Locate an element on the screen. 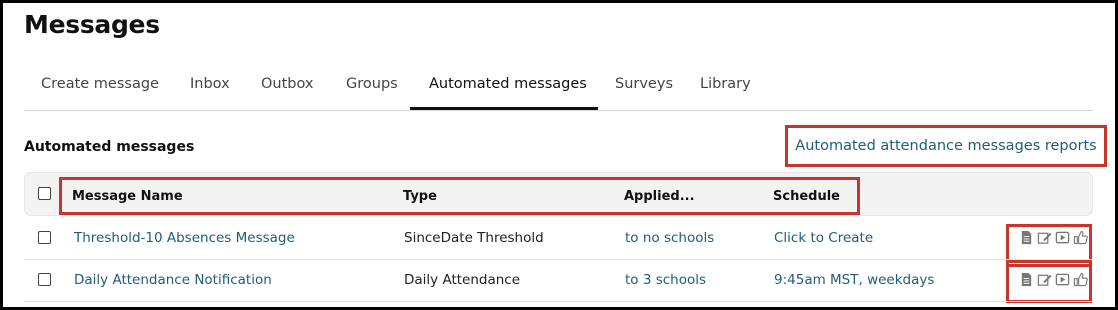 Image resolution: width=1118 pixels, height=310 pixels. tab-outbox: Outbox is located at coordinates (287, 84).